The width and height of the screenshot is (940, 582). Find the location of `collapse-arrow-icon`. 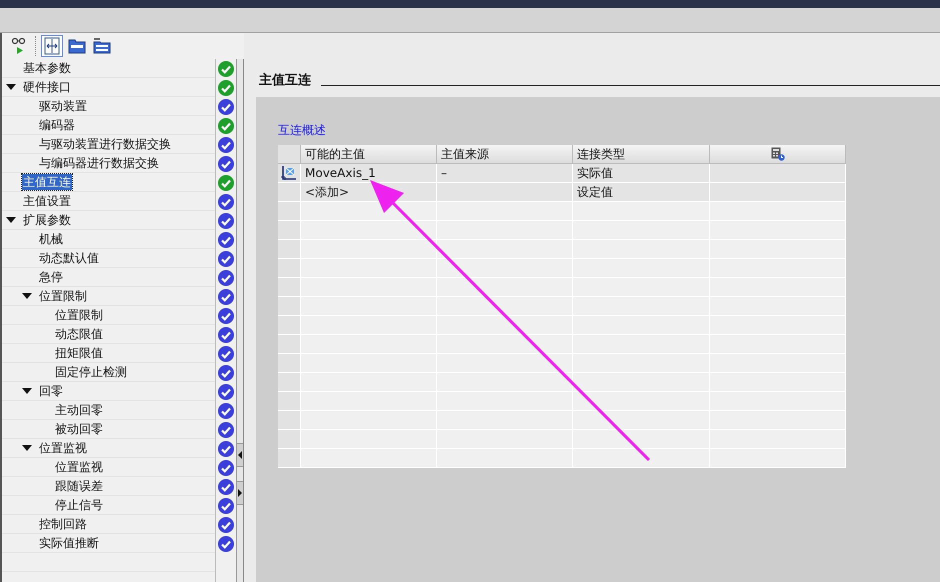

collapse-arrow-icon is located at coordinates (240, 455).